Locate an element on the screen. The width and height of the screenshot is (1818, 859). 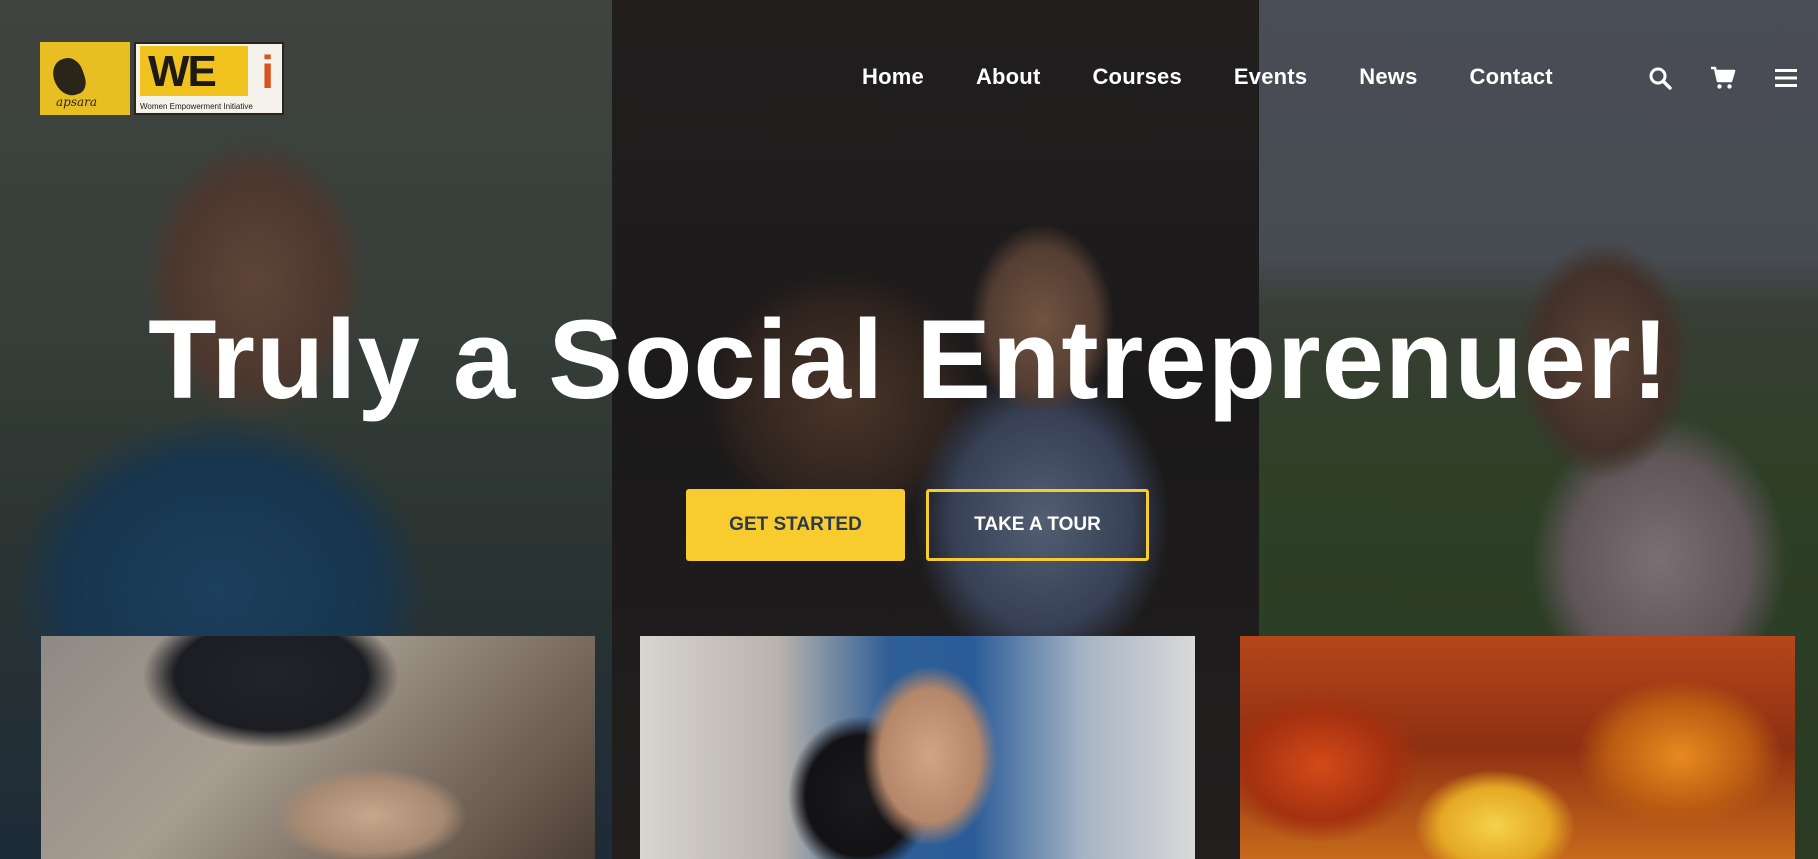
wei-logo-we: WE is located at coordinates (194, 71).